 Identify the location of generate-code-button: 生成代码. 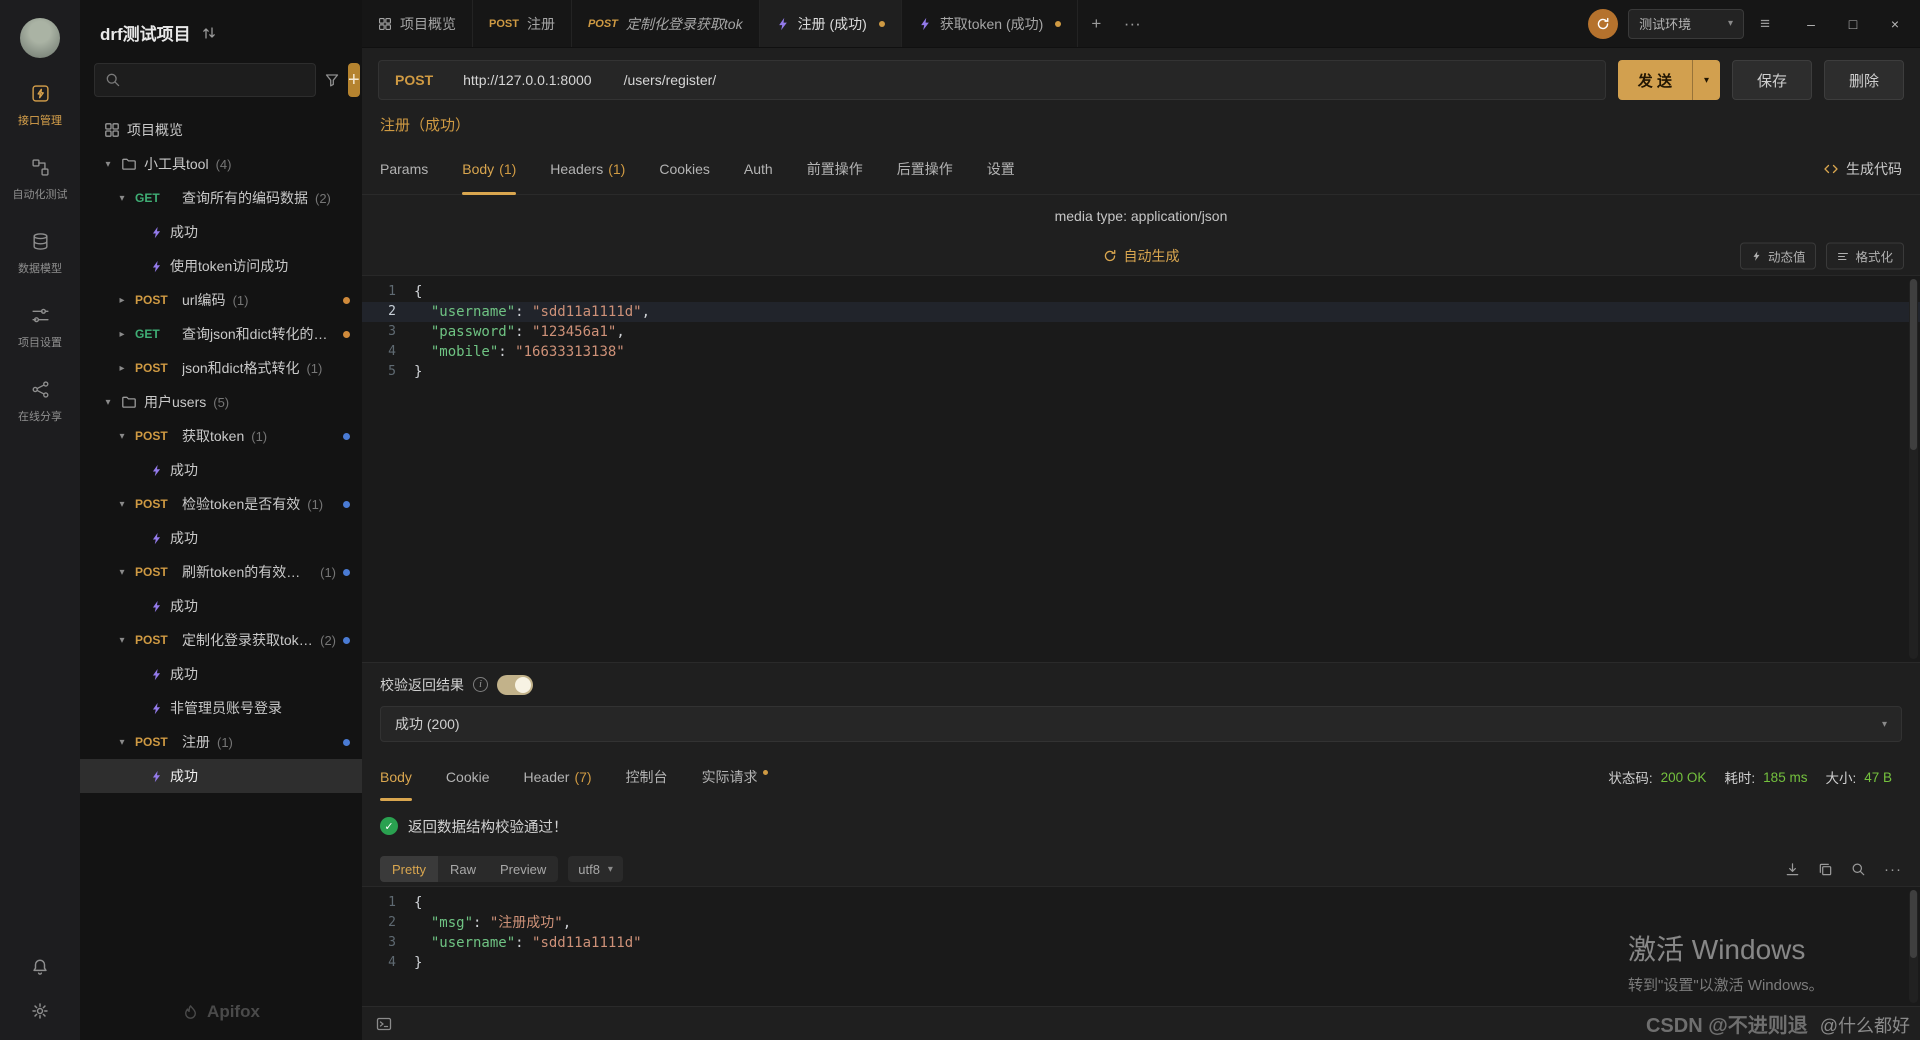
(1862, 169).